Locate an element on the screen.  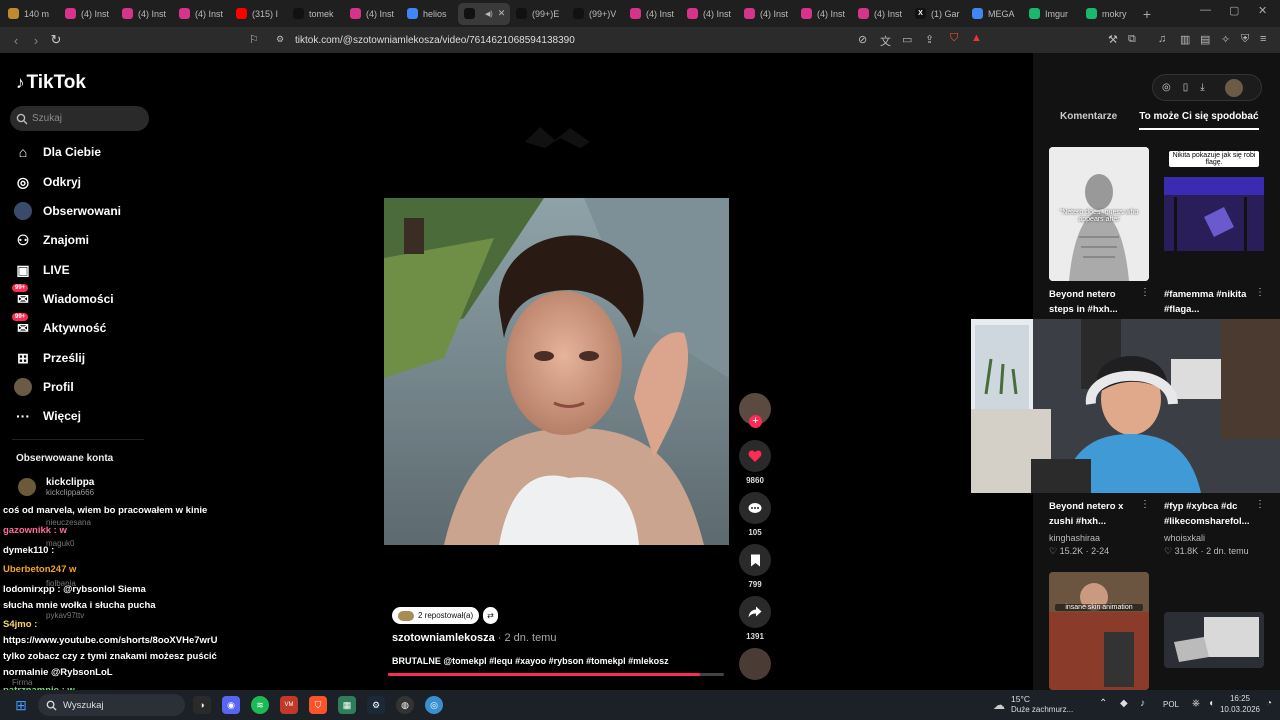
weather-icon: ☁ is located at coordinates (999, 705).